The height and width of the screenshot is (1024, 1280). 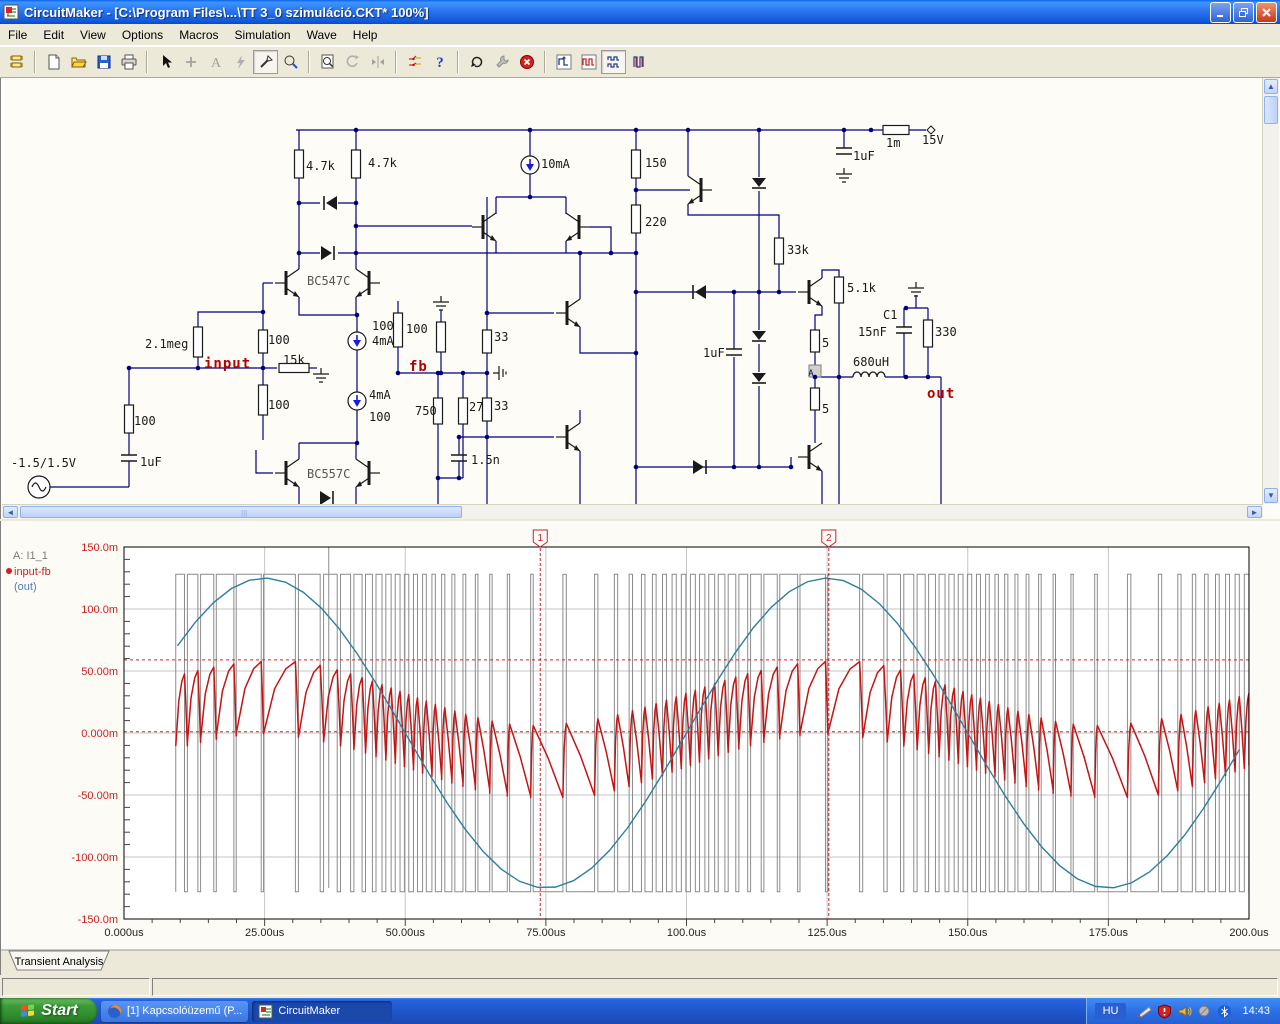 I want to click on muted-device-icon, so click(x=1204, y=1011).